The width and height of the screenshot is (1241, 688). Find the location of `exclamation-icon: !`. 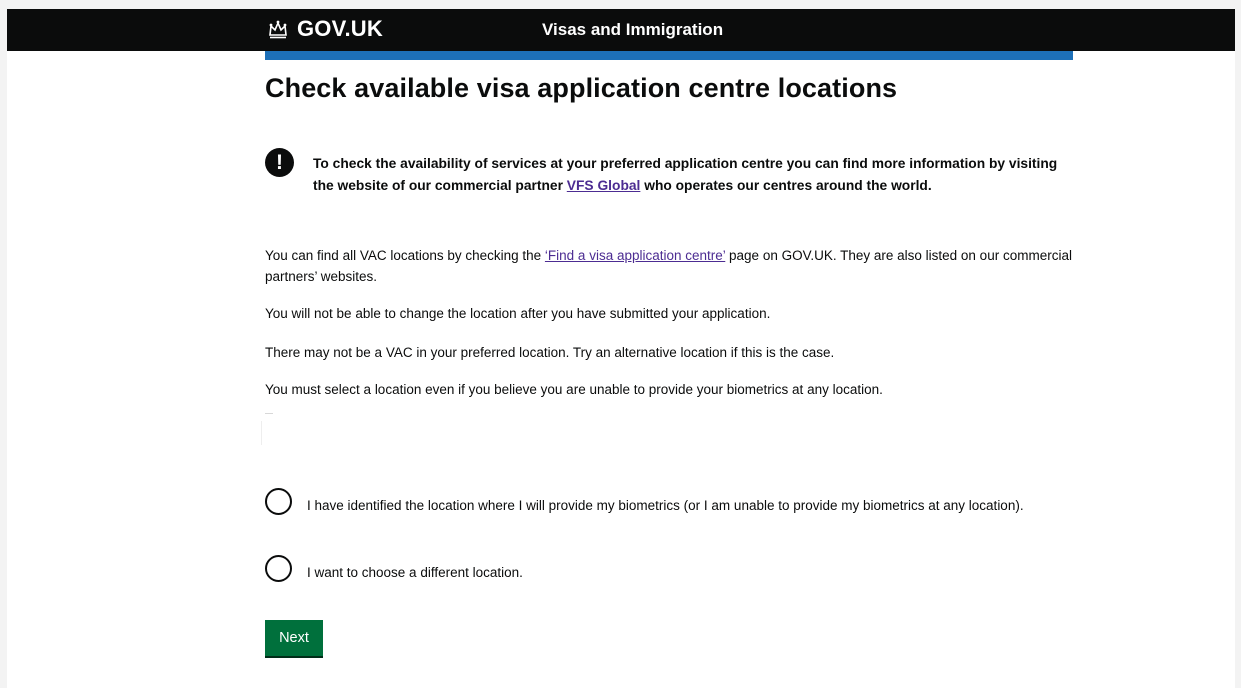

exclamation-icon: ! is located at coordinates (279, 162).